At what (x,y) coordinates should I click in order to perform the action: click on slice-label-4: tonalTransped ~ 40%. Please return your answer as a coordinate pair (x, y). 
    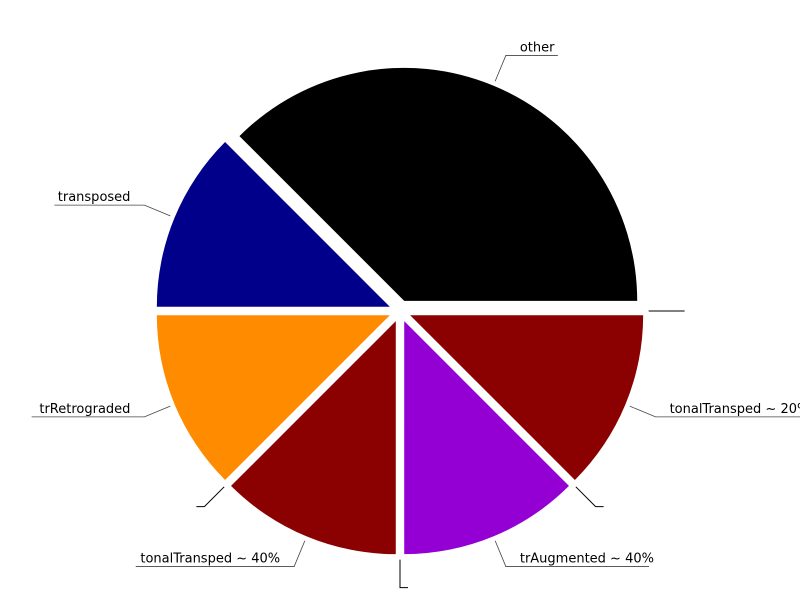
    Looking at the image, I should click on (210, 559).